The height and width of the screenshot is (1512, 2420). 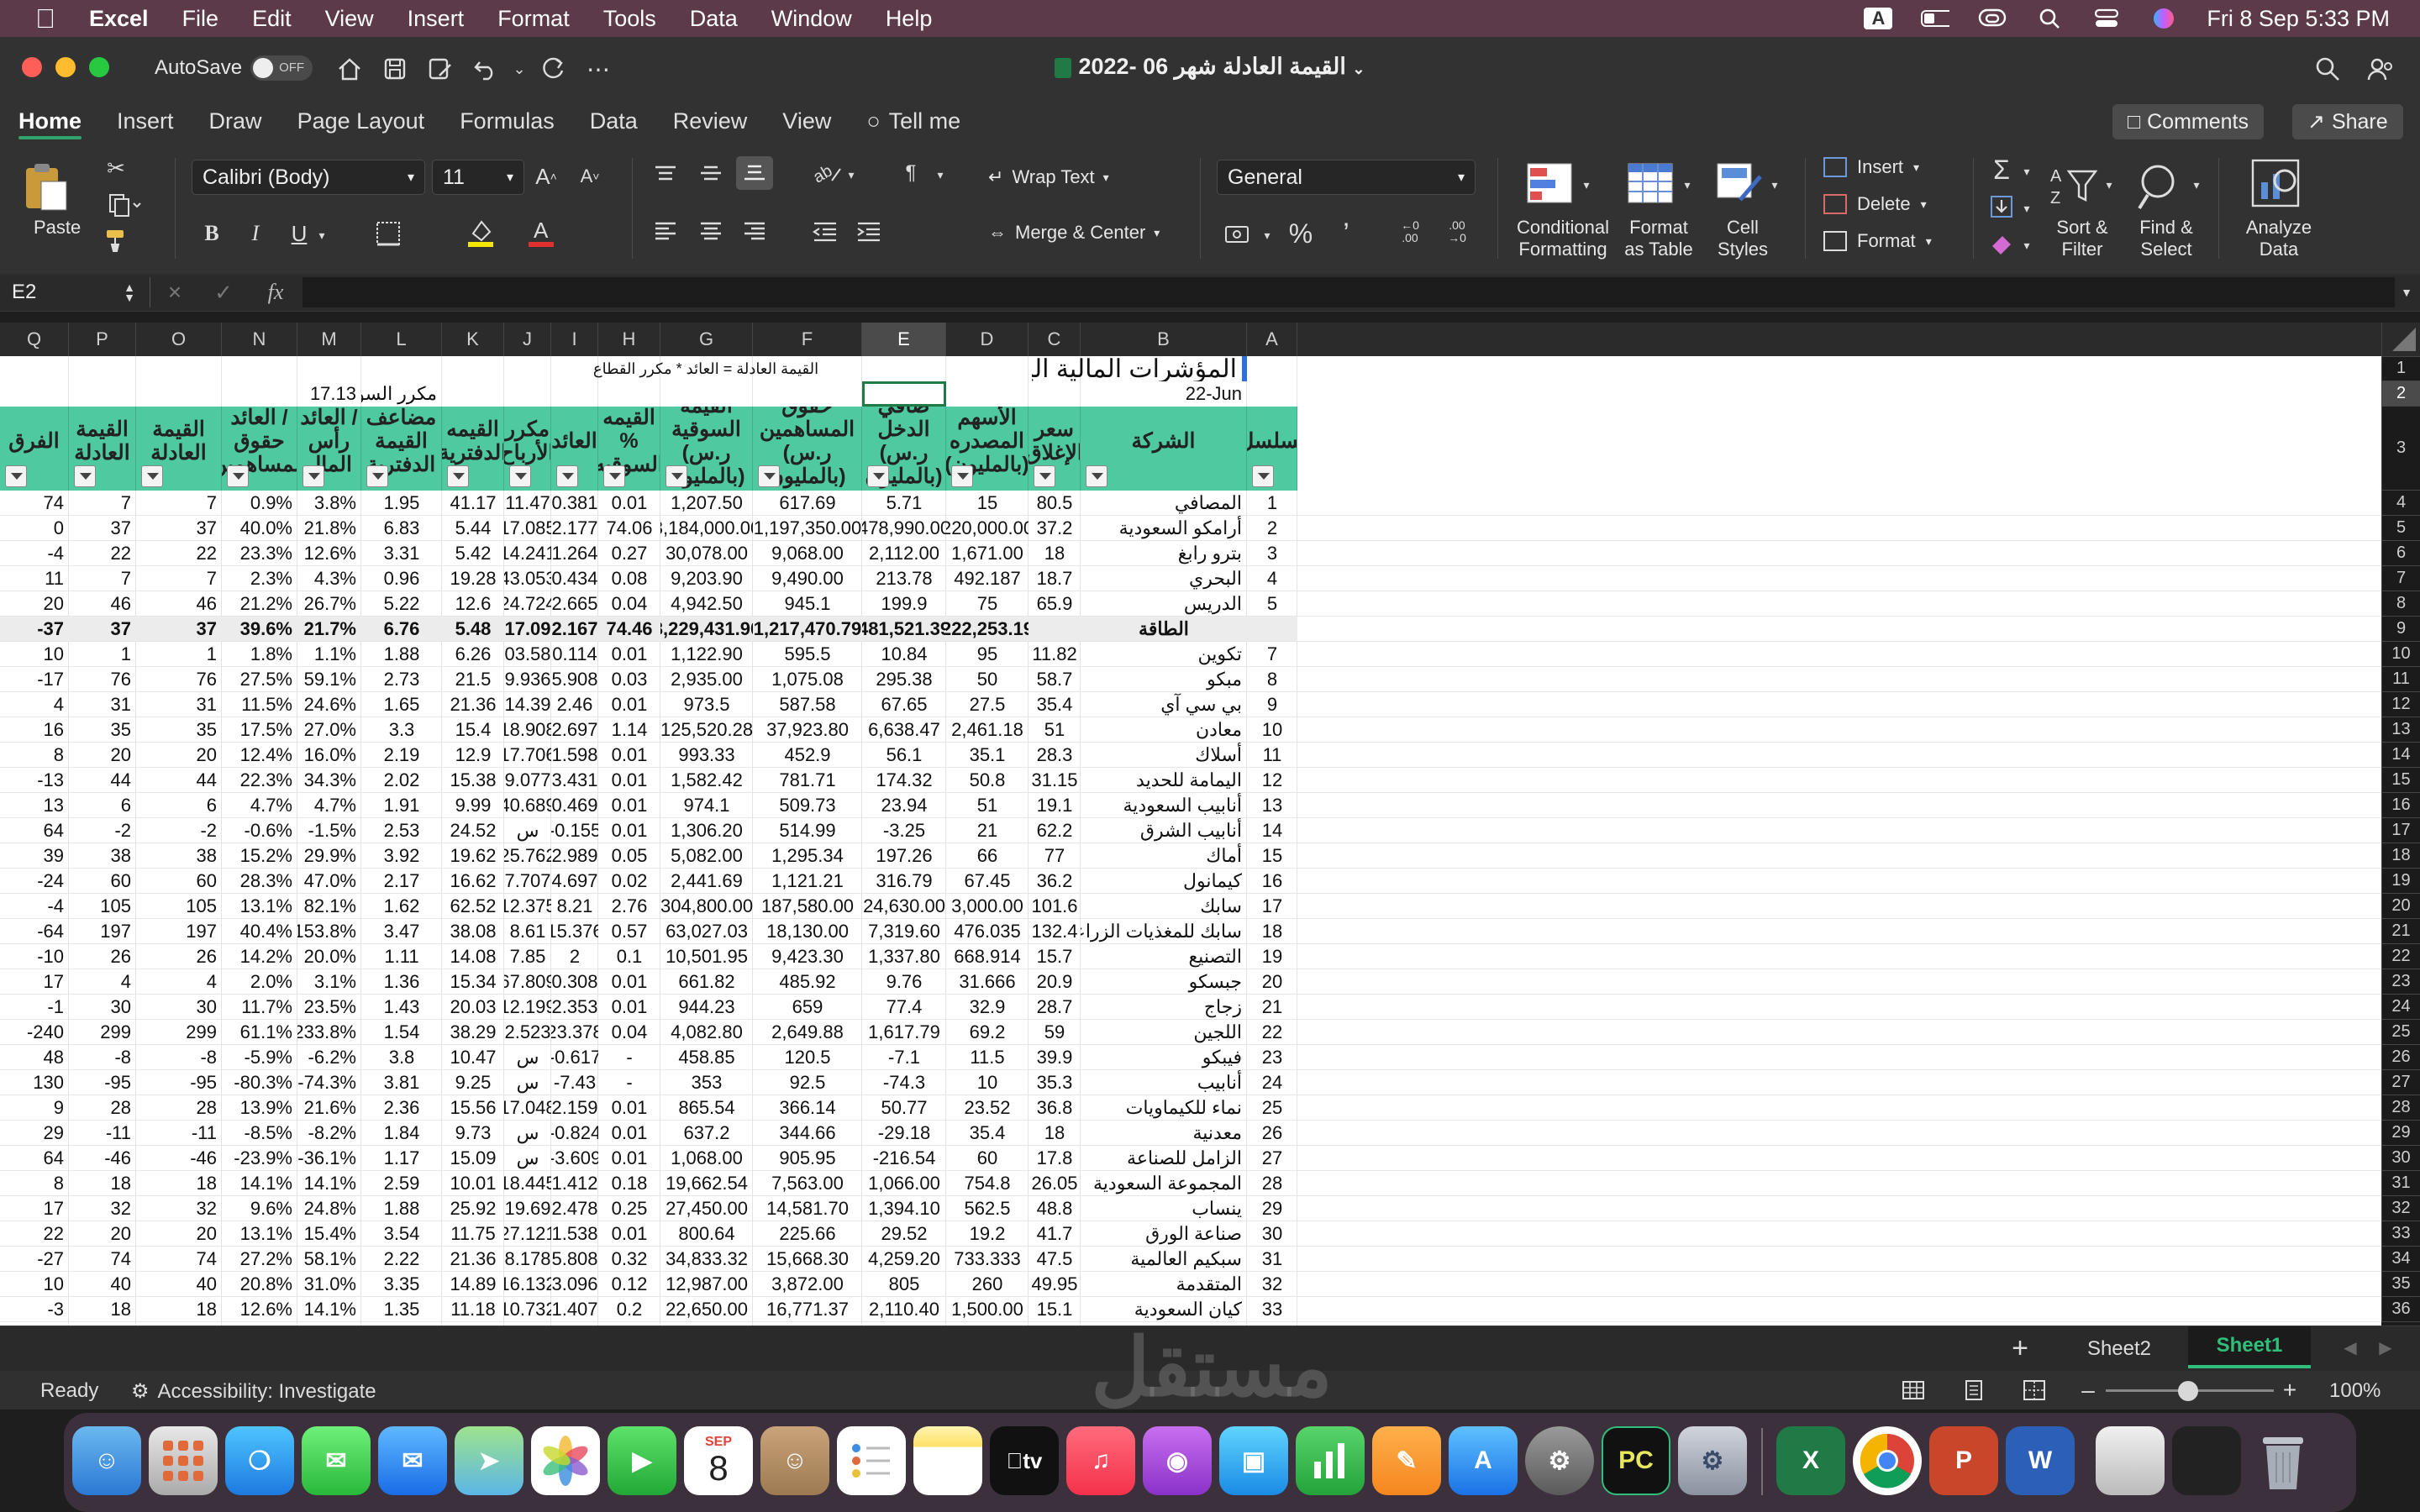 I want to click on decrease-decimal-icon: .00 →0, so click(x=1457, y=231).